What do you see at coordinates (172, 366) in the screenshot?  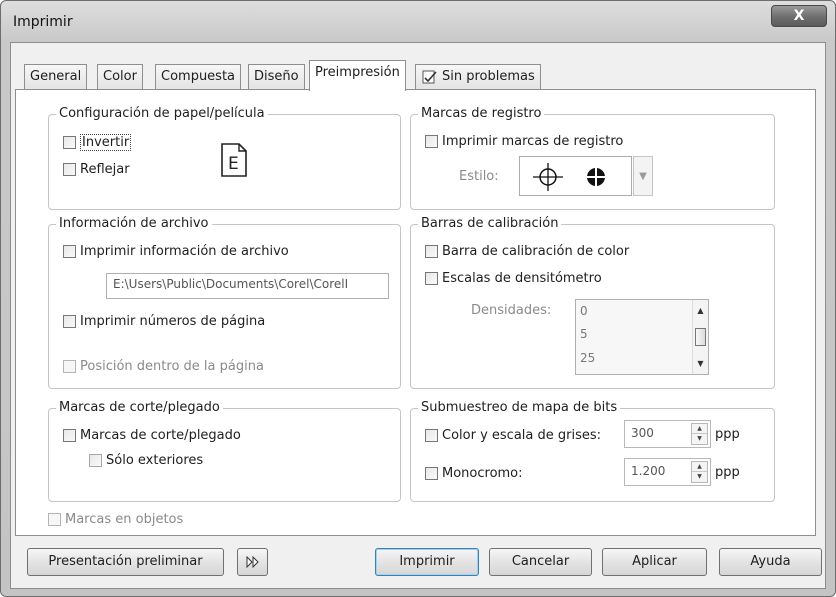 I see `checkbox-label: Posición dentro de la página` at bounding box center [172, 366].